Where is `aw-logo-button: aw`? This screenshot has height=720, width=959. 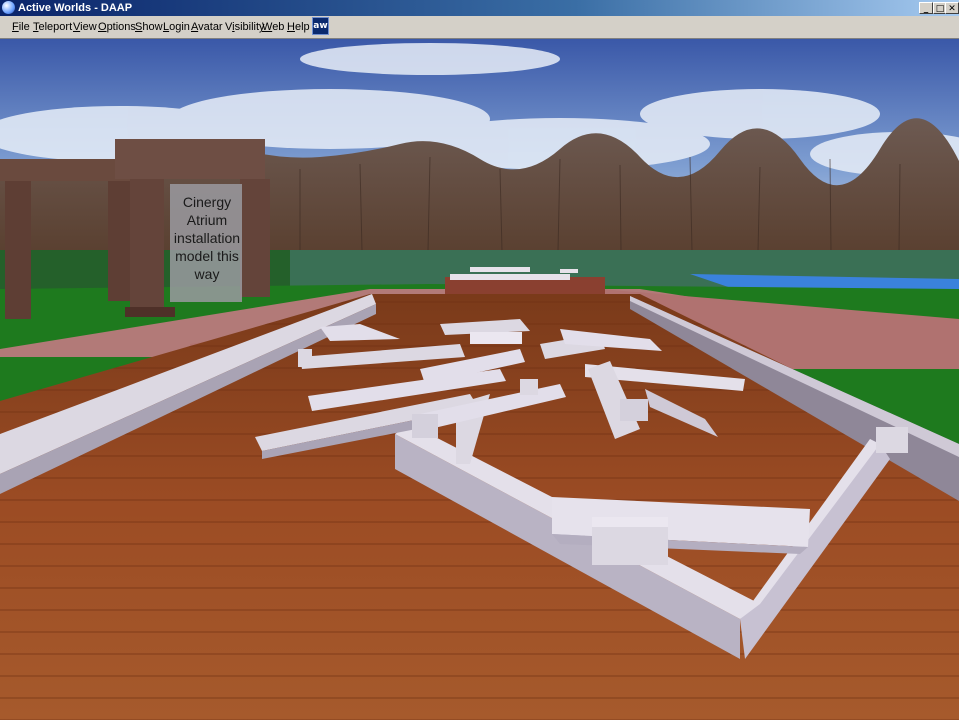
aw-logo-button: aw is located at coordinates (320, 26).